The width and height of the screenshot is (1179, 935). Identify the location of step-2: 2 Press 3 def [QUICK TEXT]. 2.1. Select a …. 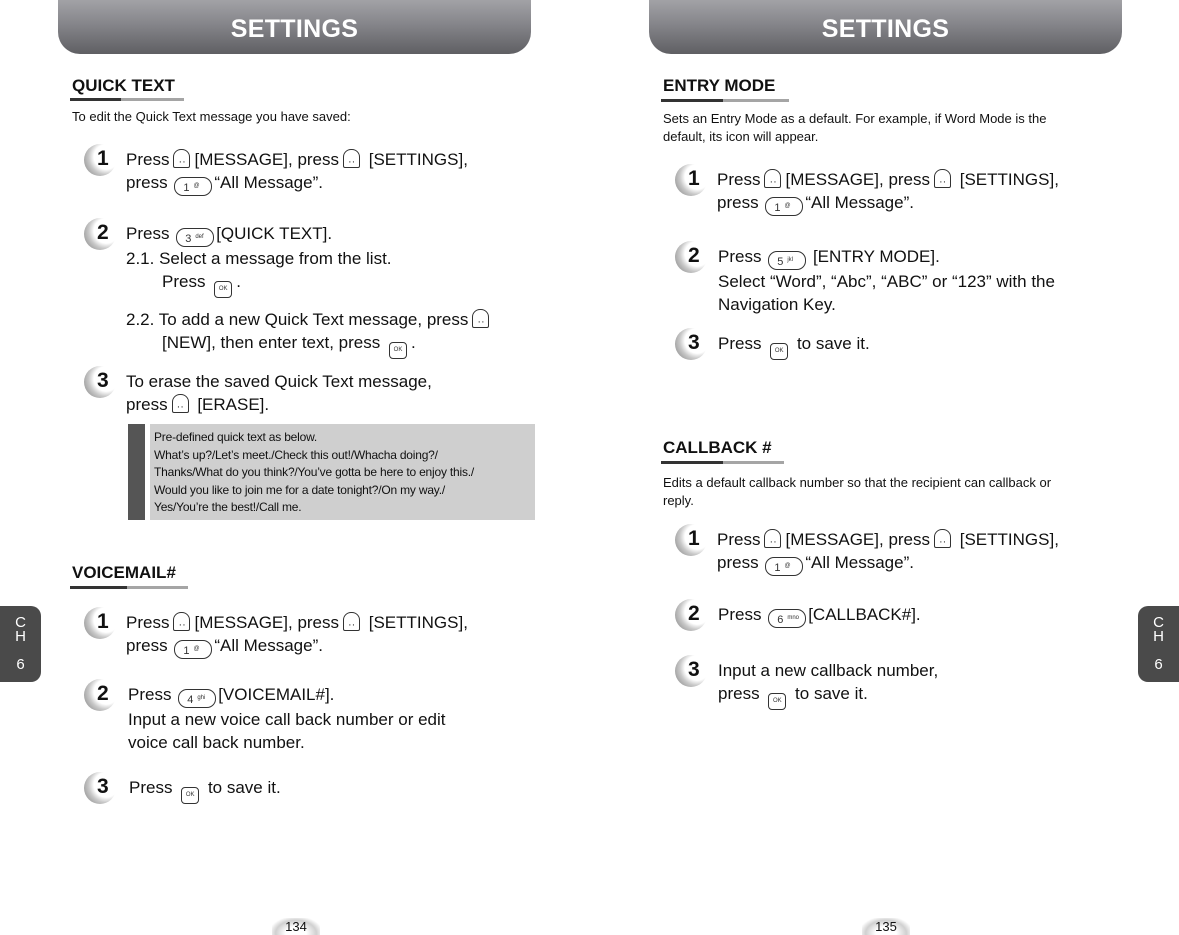
(288, 288).